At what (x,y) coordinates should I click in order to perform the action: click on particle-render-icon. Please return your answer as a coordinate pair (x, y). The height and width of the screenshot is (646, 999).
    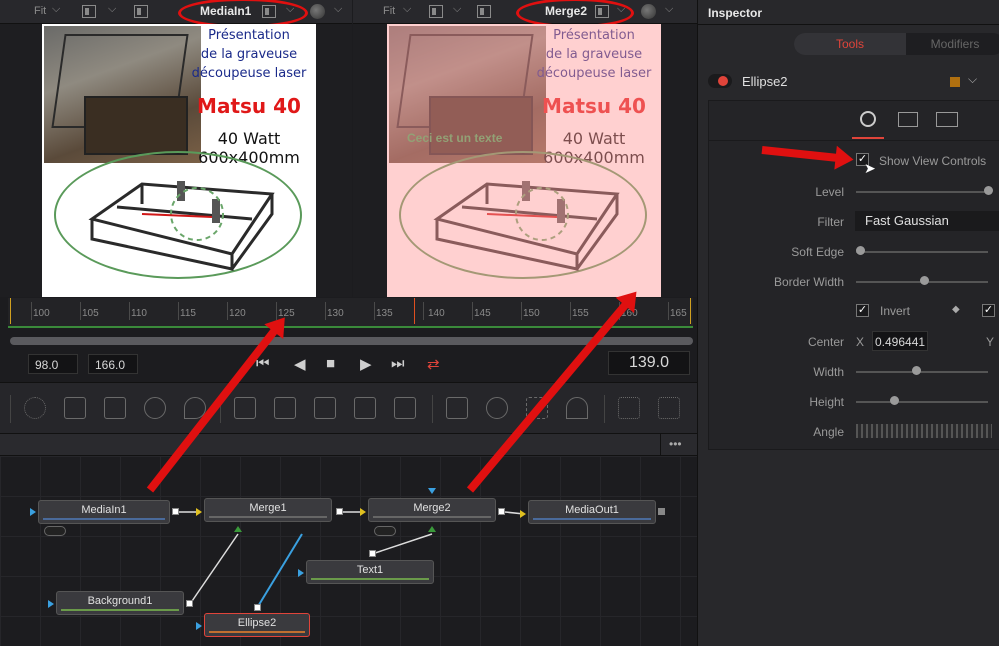
    Looking at the image, I should click on (669, 408).